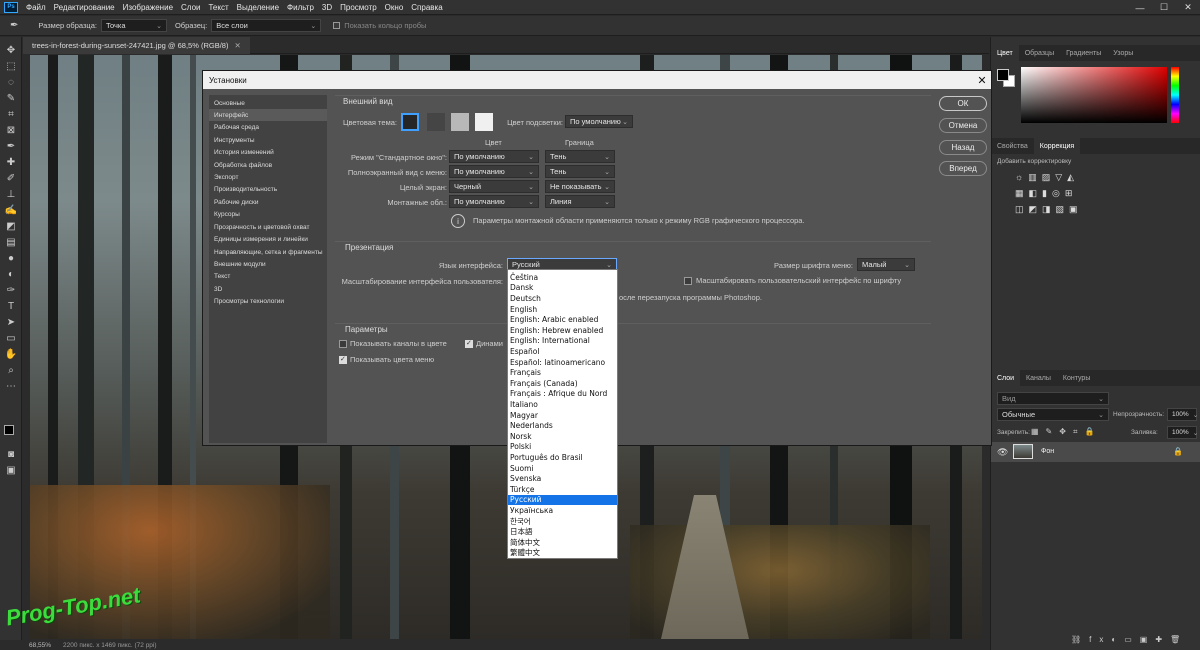 This screenshot has width=1200, height=650. What do you see at coordinates (14, 25) in the screenshot?
I see `eyedropper-icon: ✒` at bounding box center [14, 25].